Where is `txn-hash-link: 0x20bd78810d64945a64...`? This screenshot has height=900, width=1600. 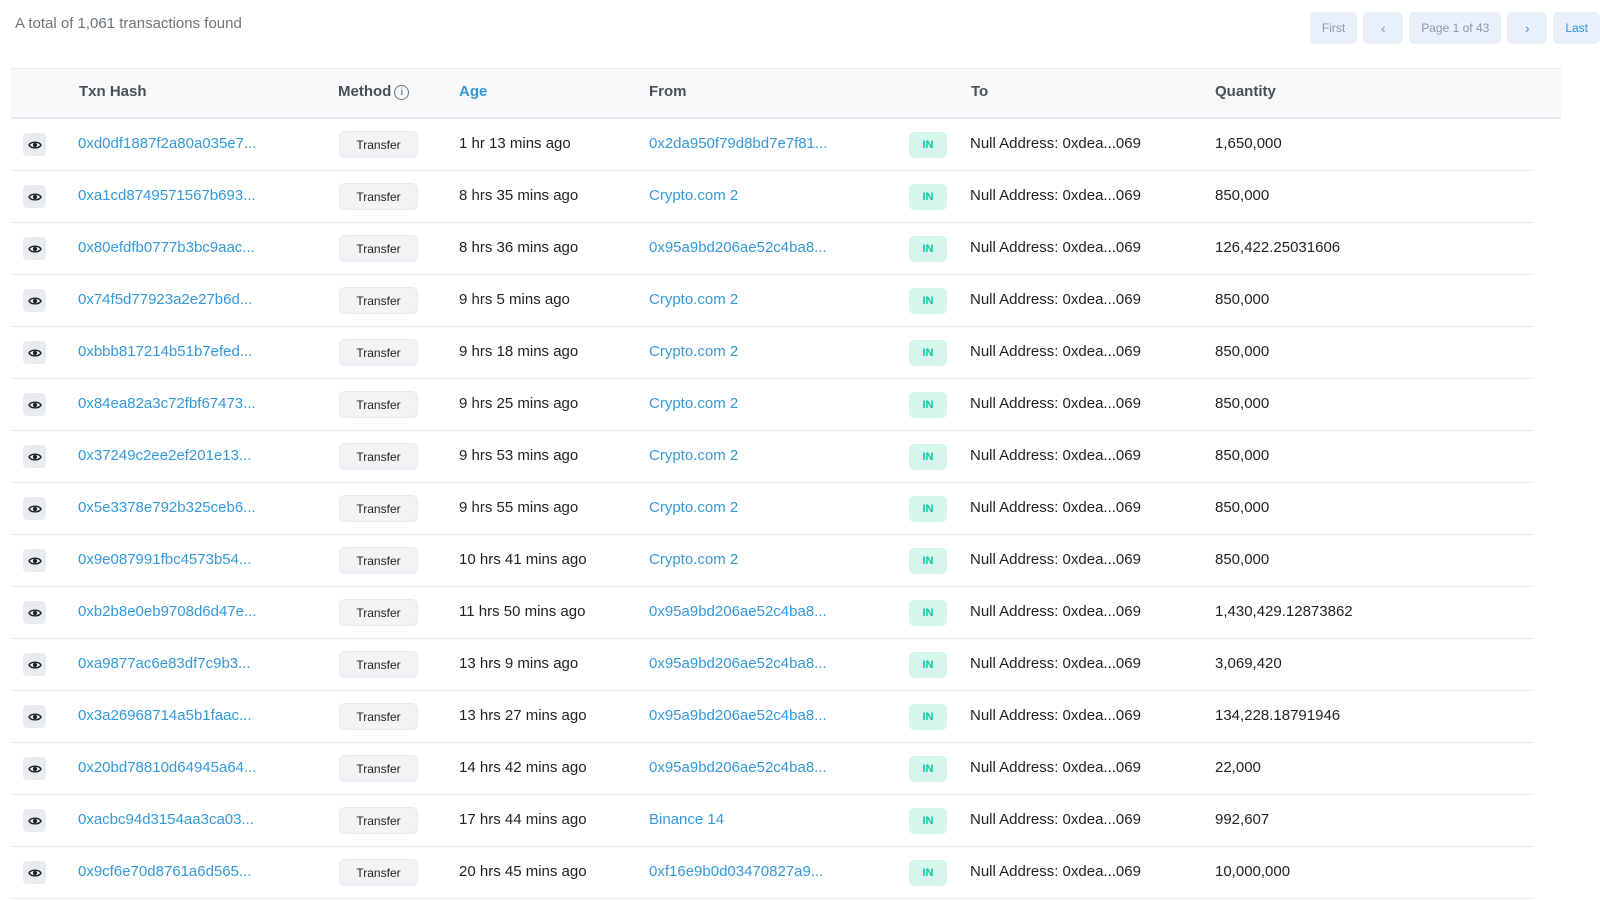 txn-hash-link: 0x20bd78810d64945a64... is located at coordinates (167, 767).